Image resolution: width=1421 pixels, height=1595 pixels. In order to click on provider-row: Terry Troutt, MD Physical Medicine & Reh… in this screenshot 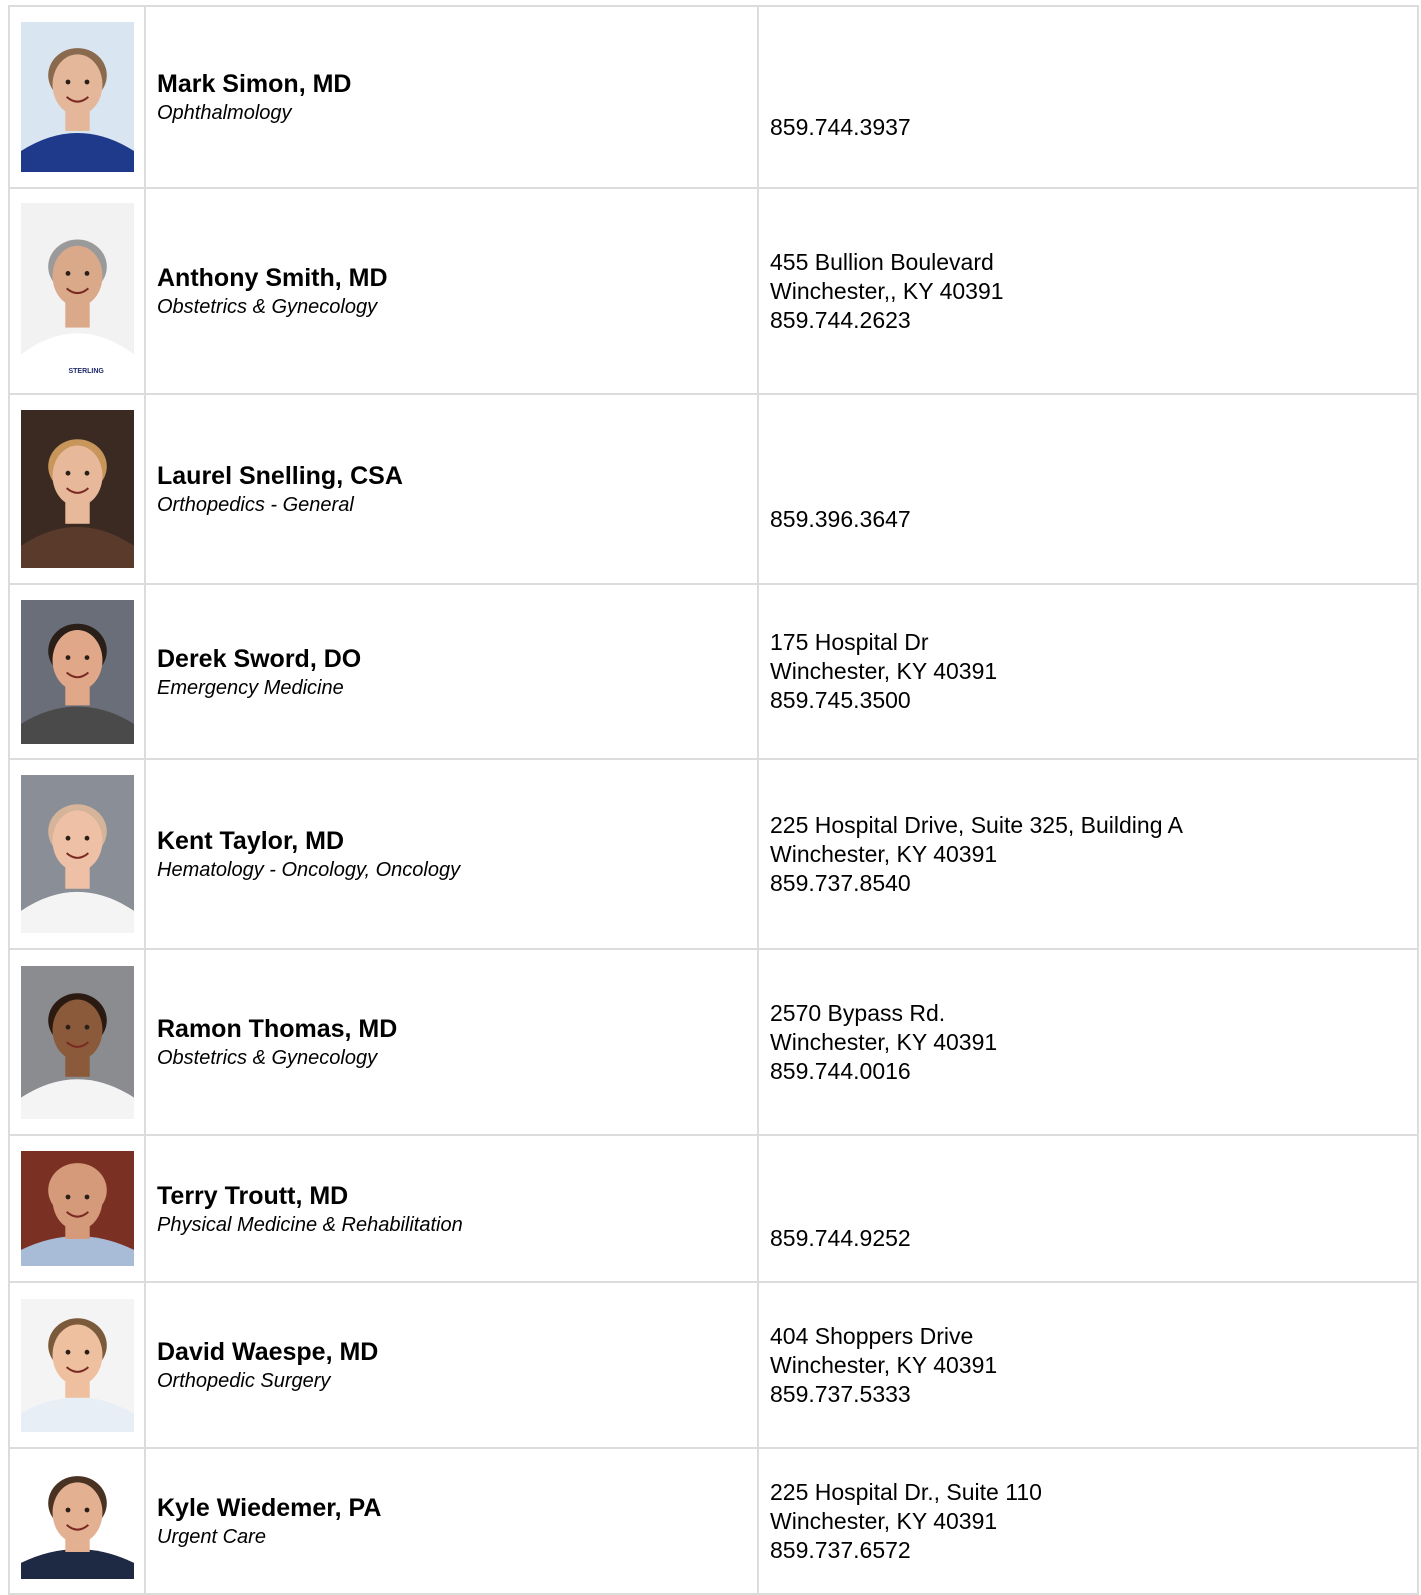, I will do `click(713, 1208)`.